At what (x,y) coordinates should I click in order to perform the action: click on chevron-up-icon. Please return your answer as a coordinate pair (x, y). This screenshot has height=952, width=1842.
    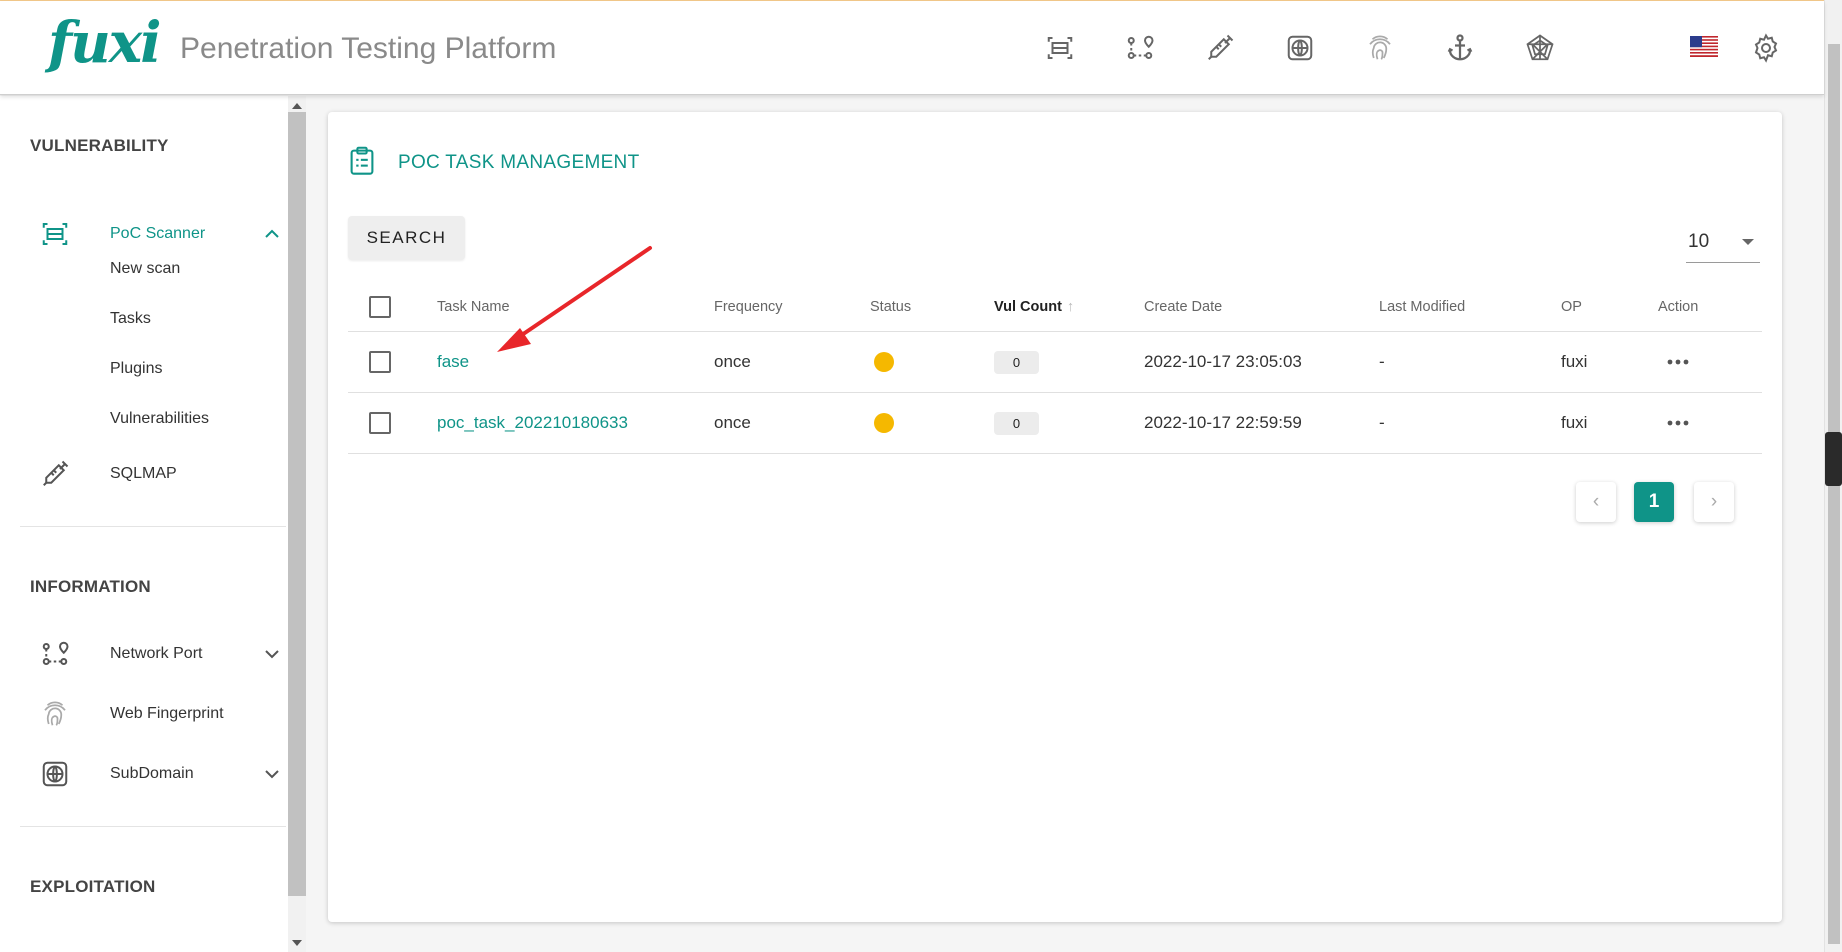
    Looking at the image, I should click on (272, 234).